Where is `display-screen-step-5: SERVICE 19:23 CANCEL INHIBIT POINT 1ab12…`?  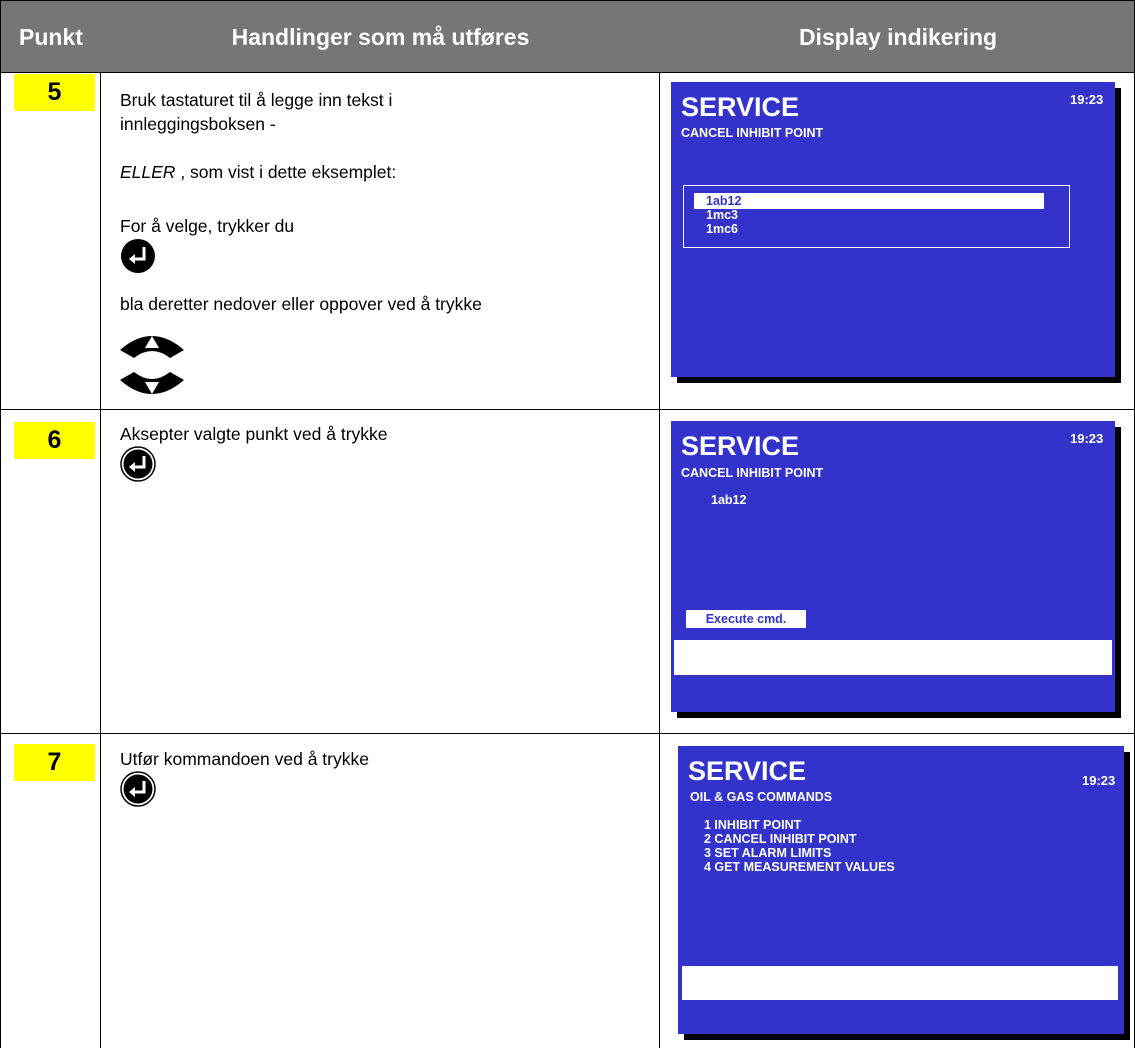
display-screen-step-5: SERVICE 19:23 CANCEL INHIBIT POINT 1ab12… is located at coordinates (893, 229).